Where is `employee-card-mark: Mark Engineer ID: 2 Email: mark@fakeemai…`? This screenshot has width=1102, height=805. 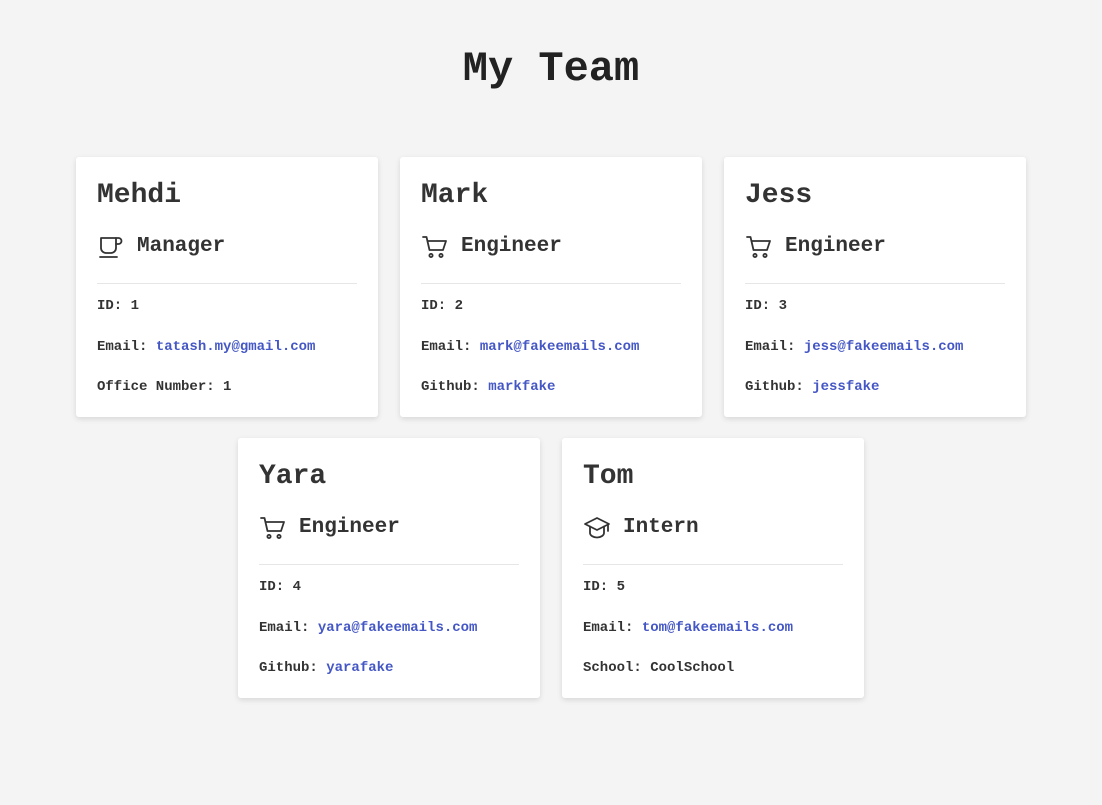
employee-card-mark: Mark Engineer ID: 2 Email: mark@fakeemai… is located at coordinates (551, 287).